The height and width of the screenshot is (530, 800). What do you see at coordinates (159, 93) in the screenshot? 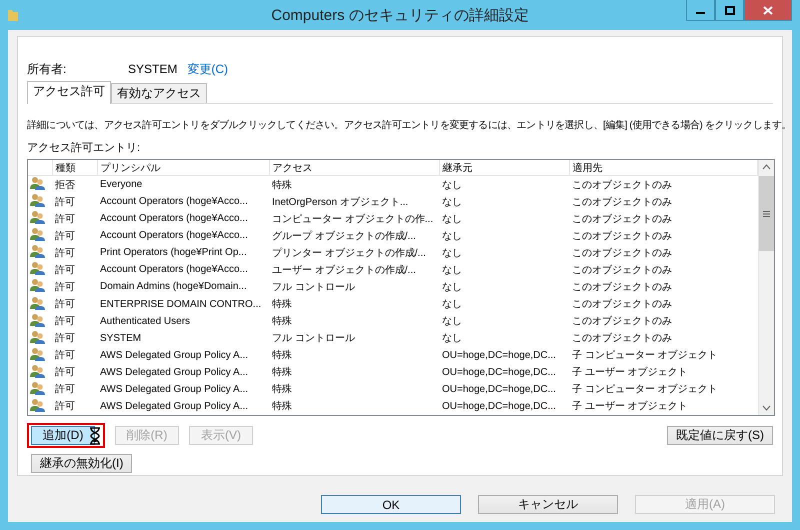
I see `tab: 有効なアクセス` at bounding box center [159, 93].